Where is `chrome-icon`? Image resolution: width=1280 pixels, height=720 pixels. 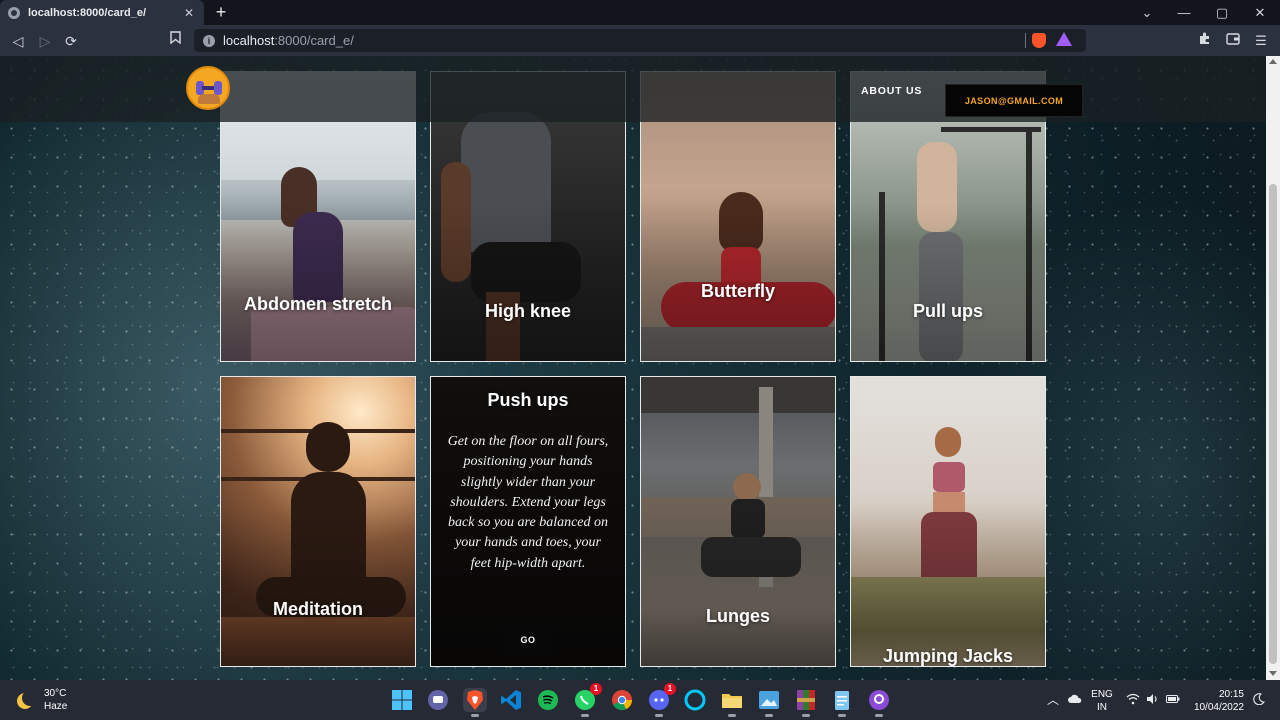
chrome-icon is located at coordinates (622, 700).